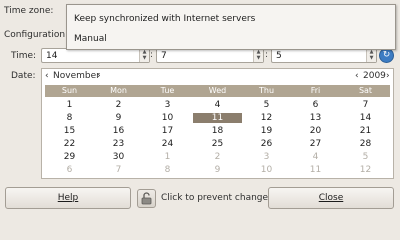  I want to click on configuration-label: Configuration:, so click(36, 35).